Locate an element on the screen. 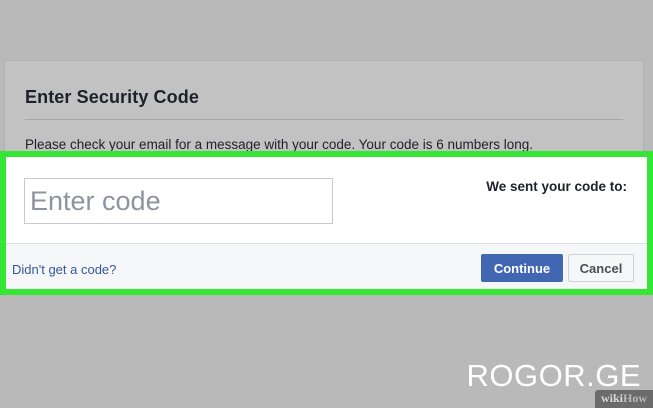 The width and height of the screenshot is (653, 408). wikihow-badge-wiki: wiki is located at coordinates (611, 398).